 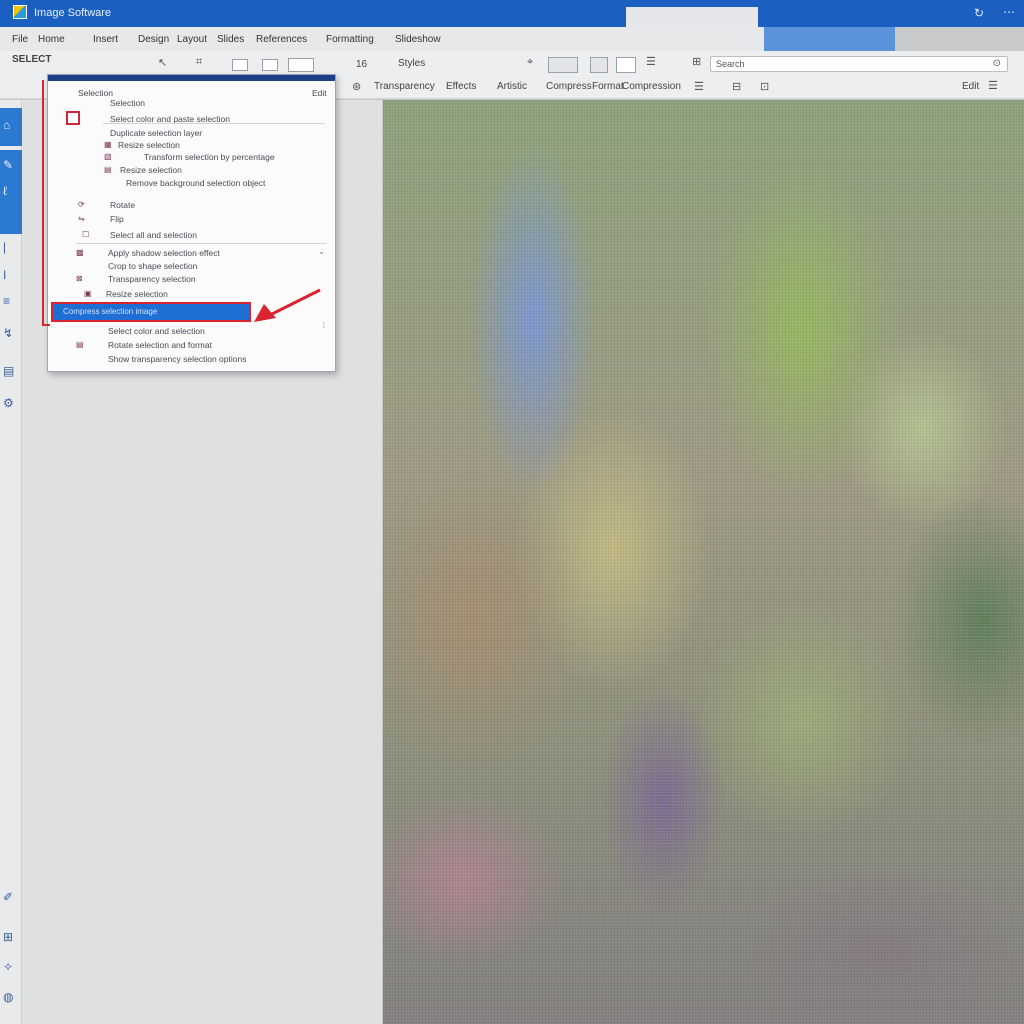 I want to click on selected-tab-strip, so click(x=829, y=39).